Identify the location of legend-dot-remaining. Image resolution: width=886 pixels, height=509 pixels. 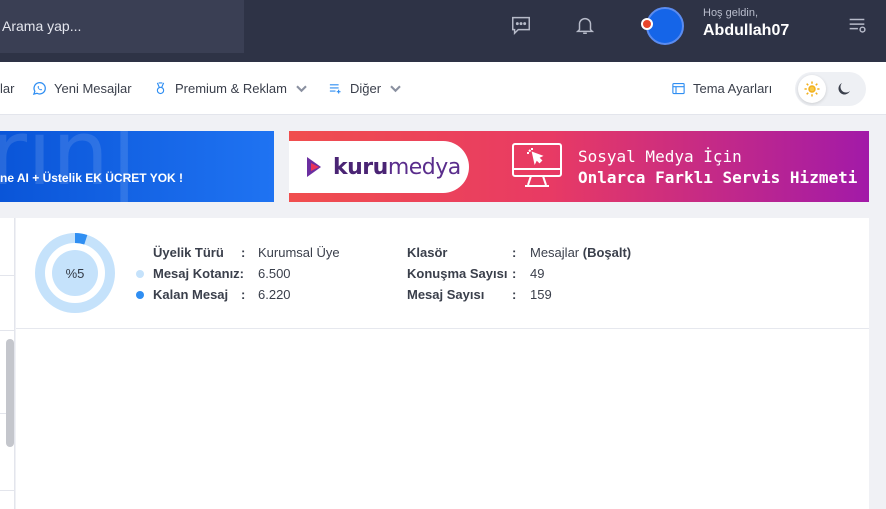
(140, 295).